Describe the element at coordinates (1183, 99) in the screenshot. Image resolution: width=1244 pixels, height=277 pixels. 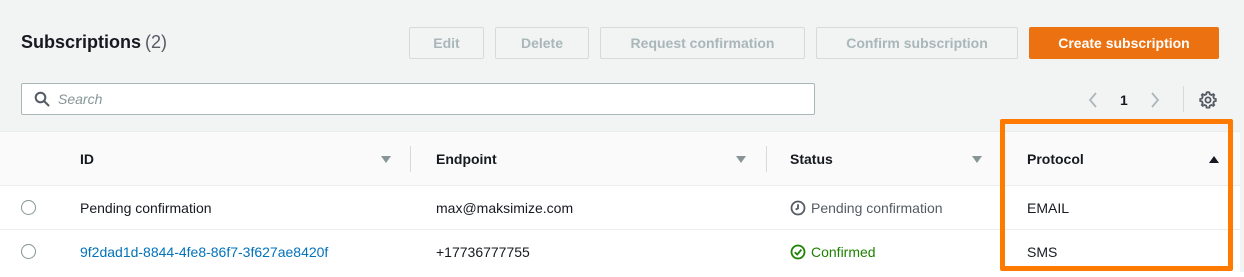
I see `pager-divider` at that location.